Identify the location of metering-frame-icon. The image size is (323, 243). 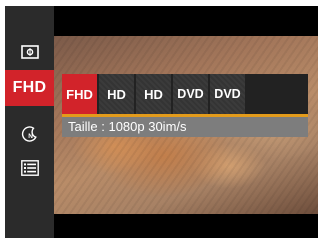
(29, 52).